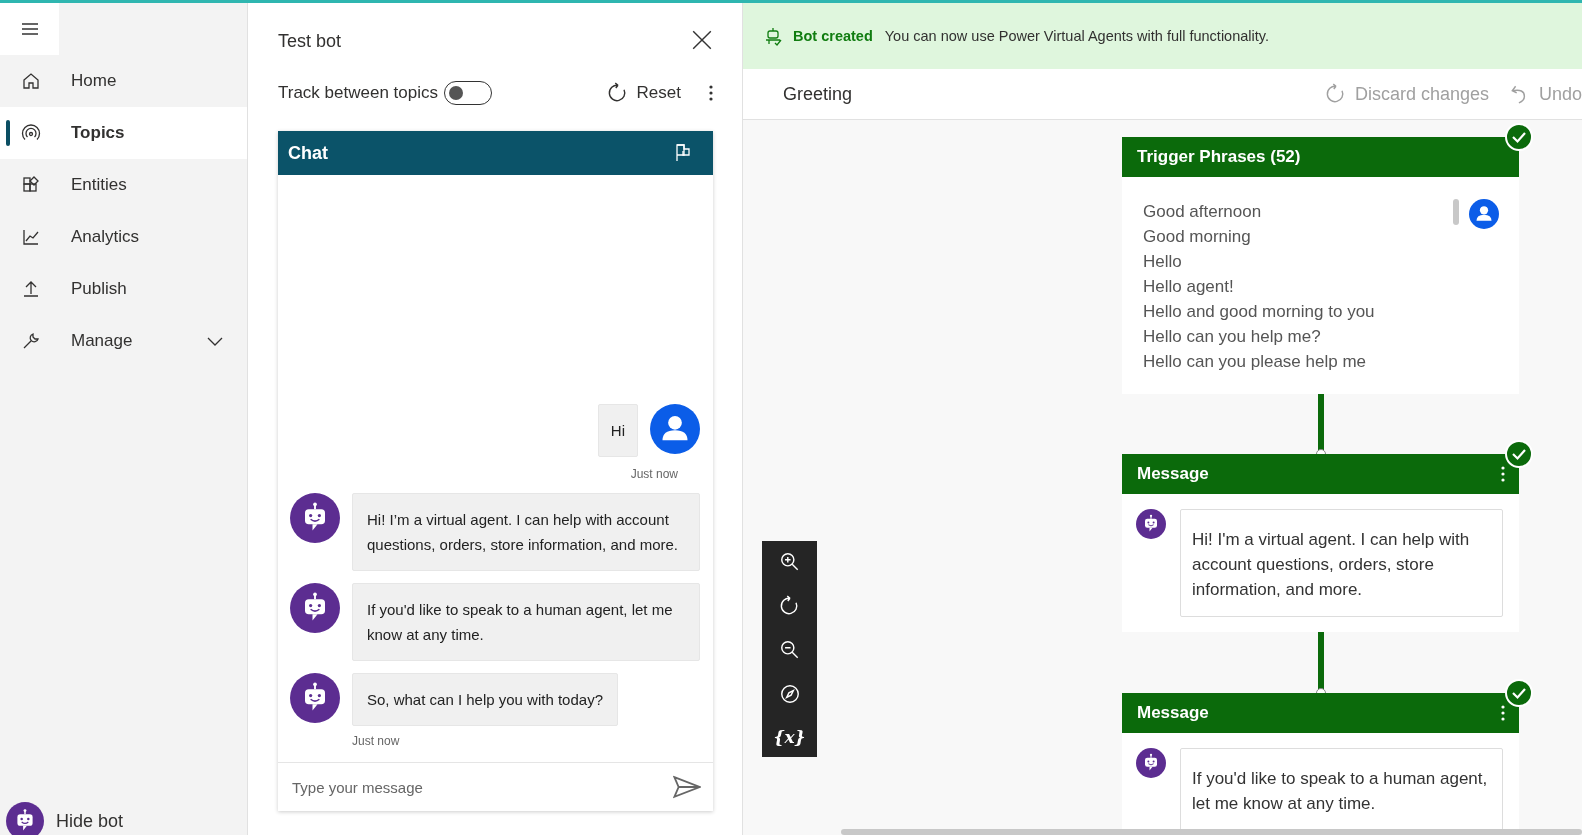  What do you see at coordinates (29, 29) in the screenshot?
I see `menu-button` at bounding box center [29, 29].